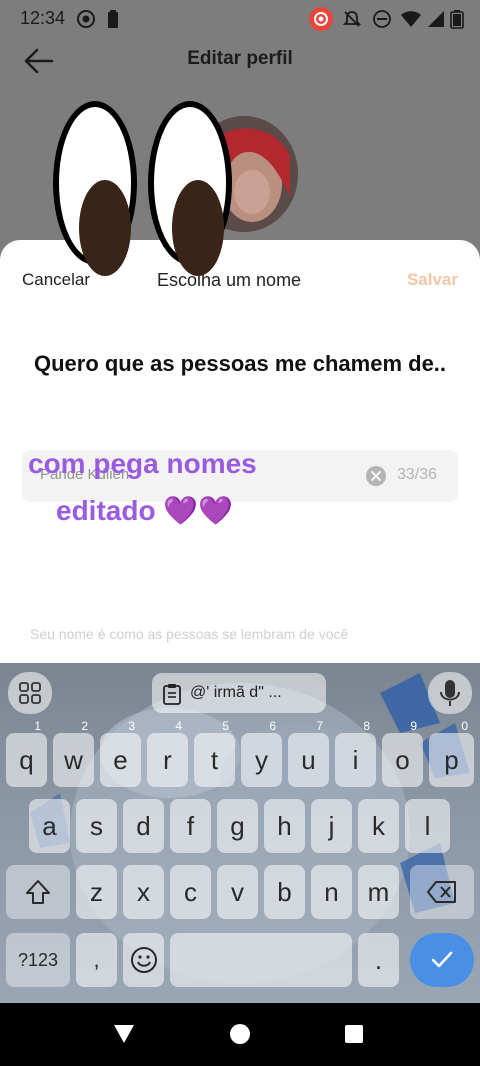 The width and height of the screenshot is (480, 1066). Describe the element at coordinates (261, 753) in the screenshot. I see `key-y: y6` at that location.